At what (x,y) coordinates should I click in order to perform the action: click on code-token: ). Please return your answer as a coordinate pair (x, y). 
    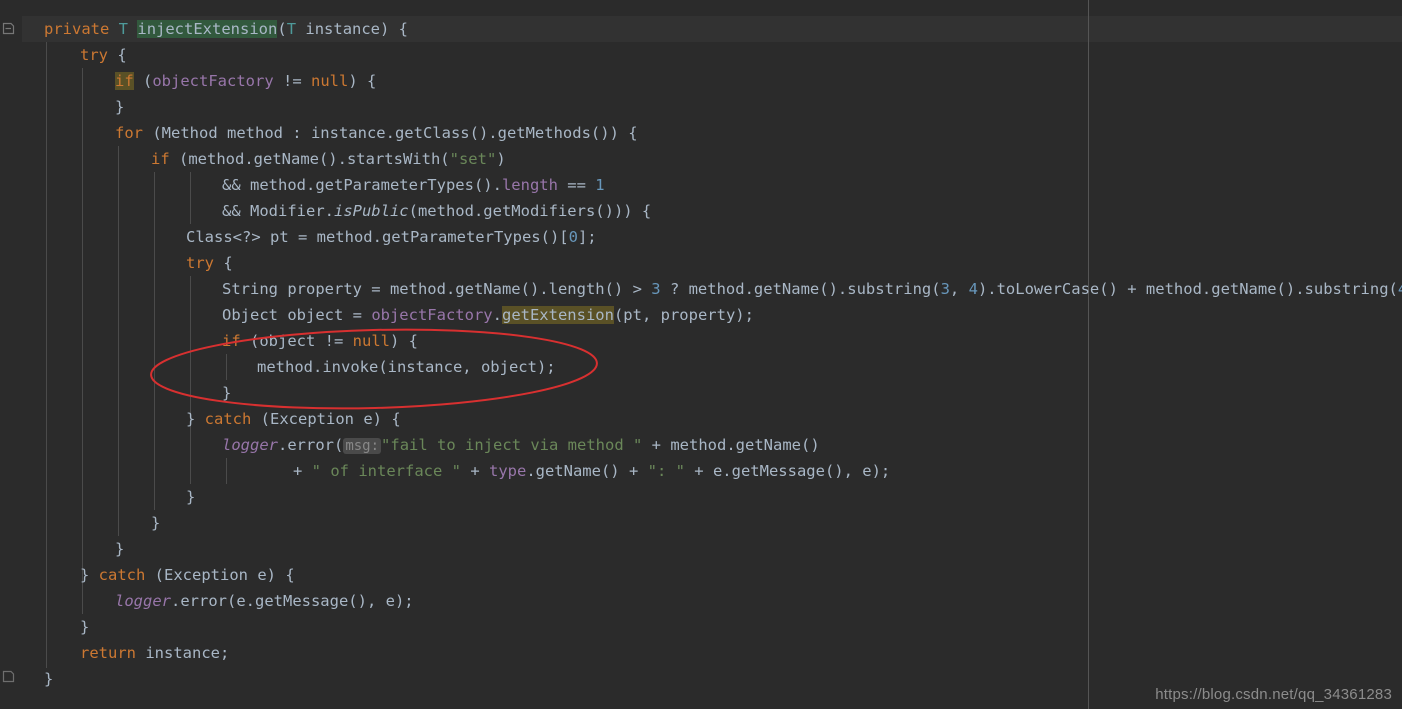
    Looking at the image, I should click on (501, 159).